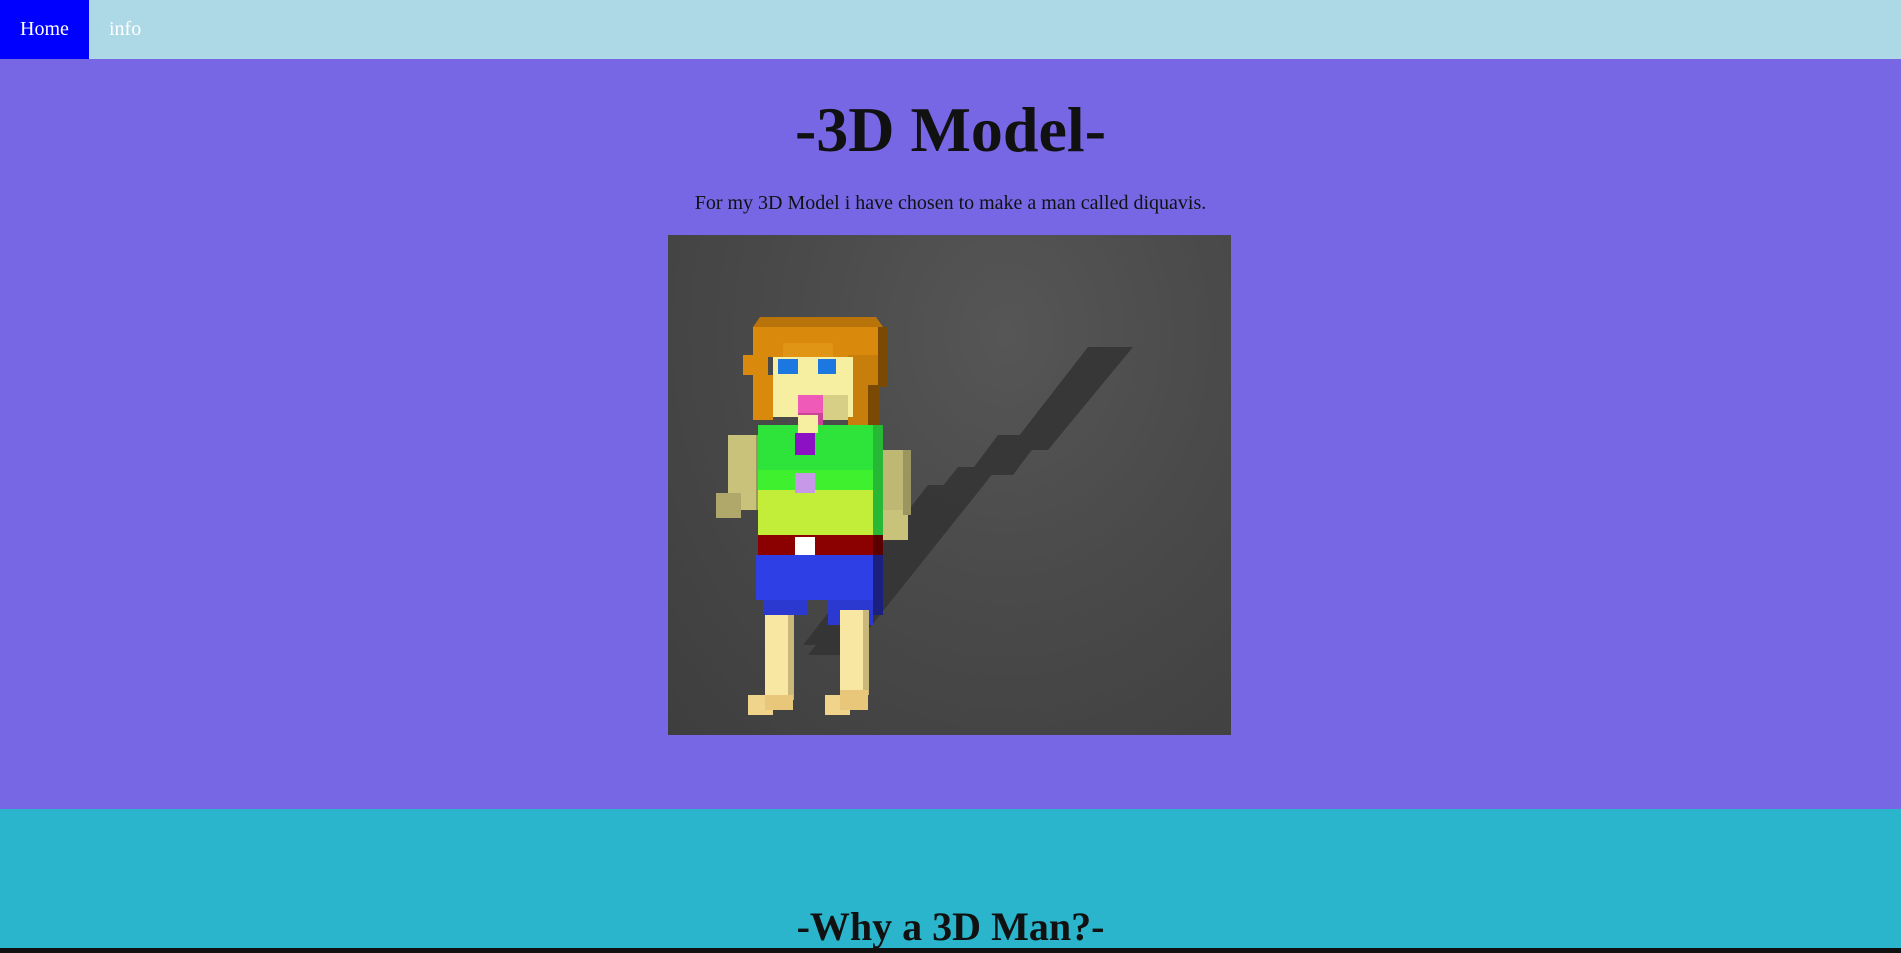 This screenshot has height=953, width=1901. What do you see at coordinates (950, 129) in the screenshot?
I see `page-title: -3D Model-` at bounding box center [950, 129].